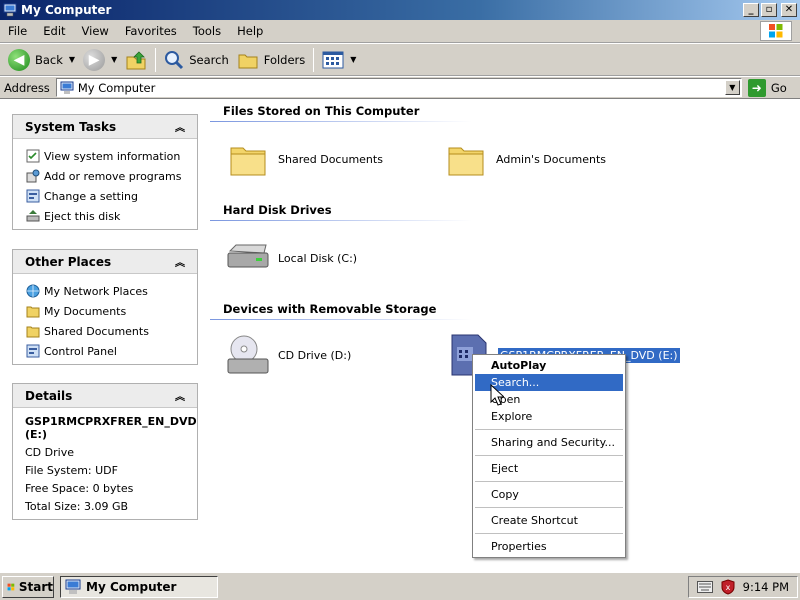 The image size is (800, 600). What do you see at coordinates (17, 31) in the screenshot?
I see `menu-file: File` at bounding box center [17, 31].